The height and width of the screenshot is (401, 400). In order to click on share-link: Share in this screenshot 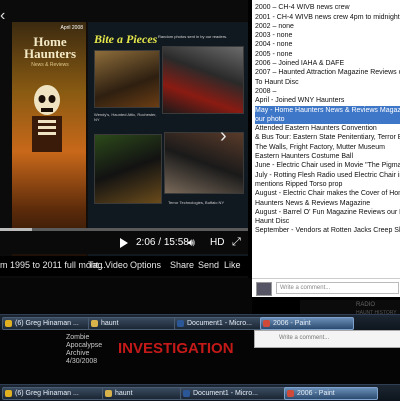, I will do `click(182, 265)`.